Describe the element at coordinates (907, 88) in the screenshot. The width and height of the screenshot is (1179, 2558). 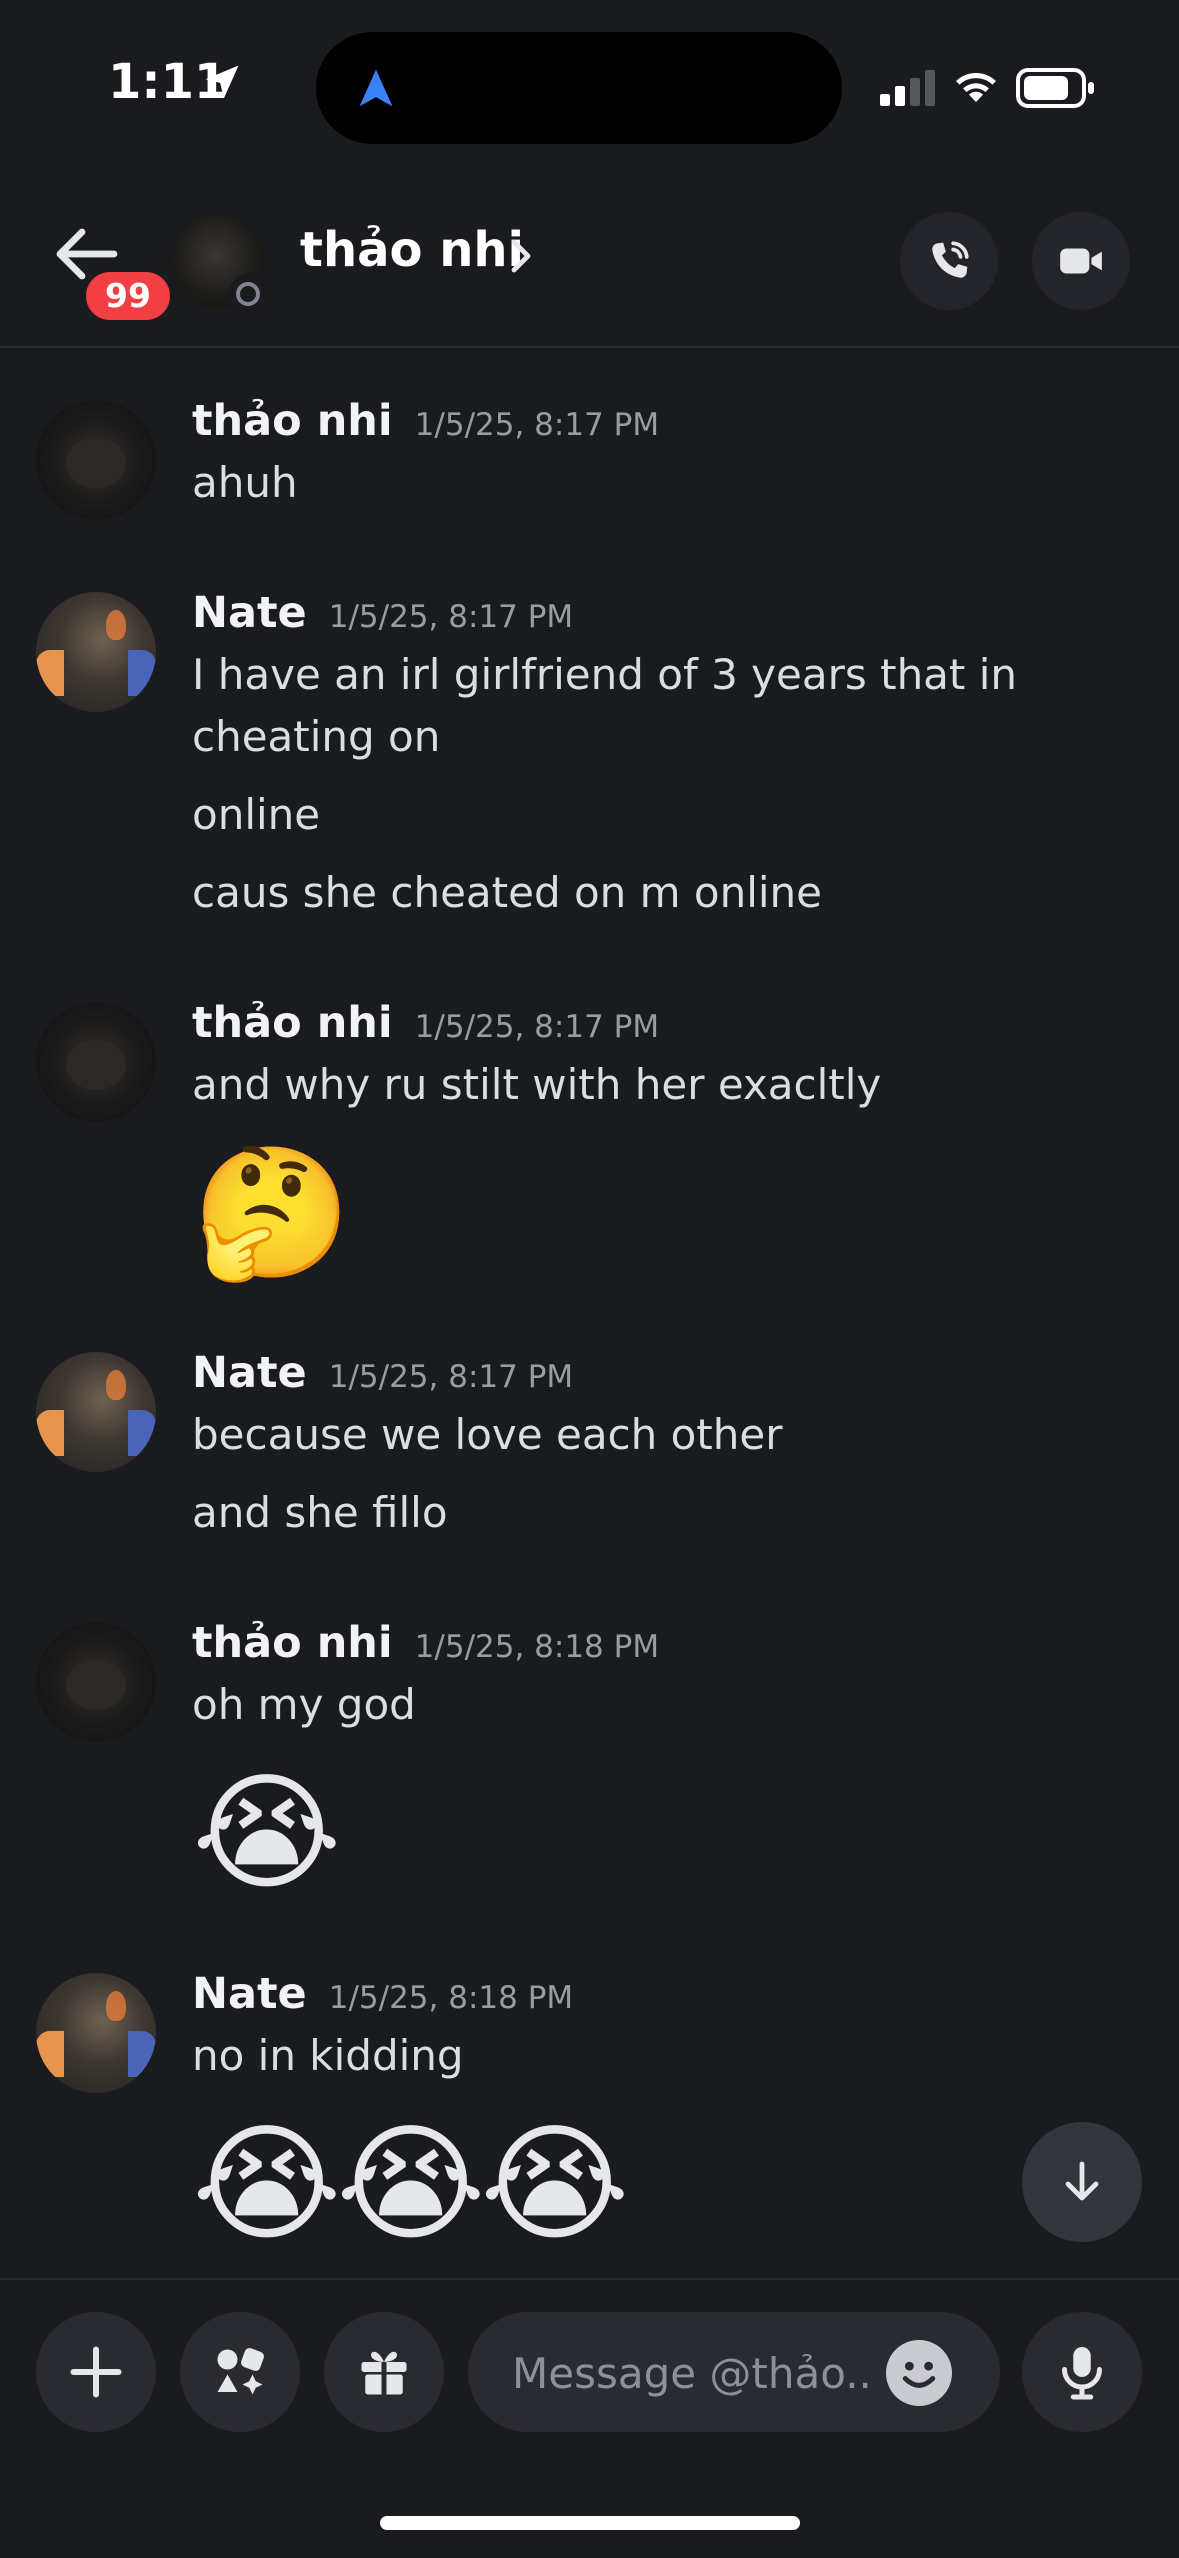
I see `signal-icon` at that location.